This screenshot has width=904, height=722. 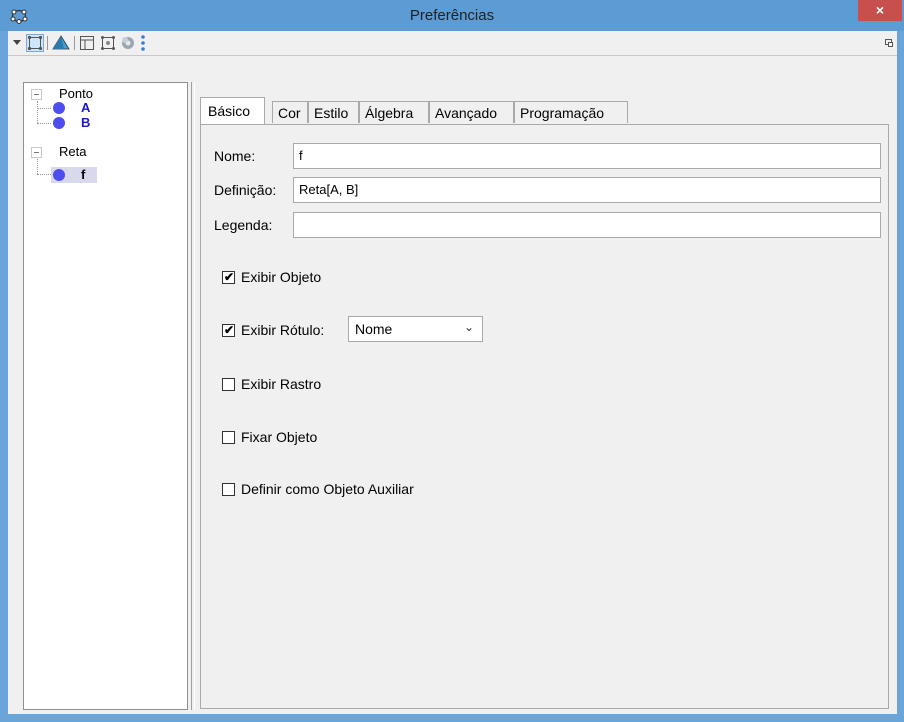 What do you see at coordinates (281, 384) in the screenshot?
I see `show-trace-label: Exibir Rastro` at bounding box center [281, 384].